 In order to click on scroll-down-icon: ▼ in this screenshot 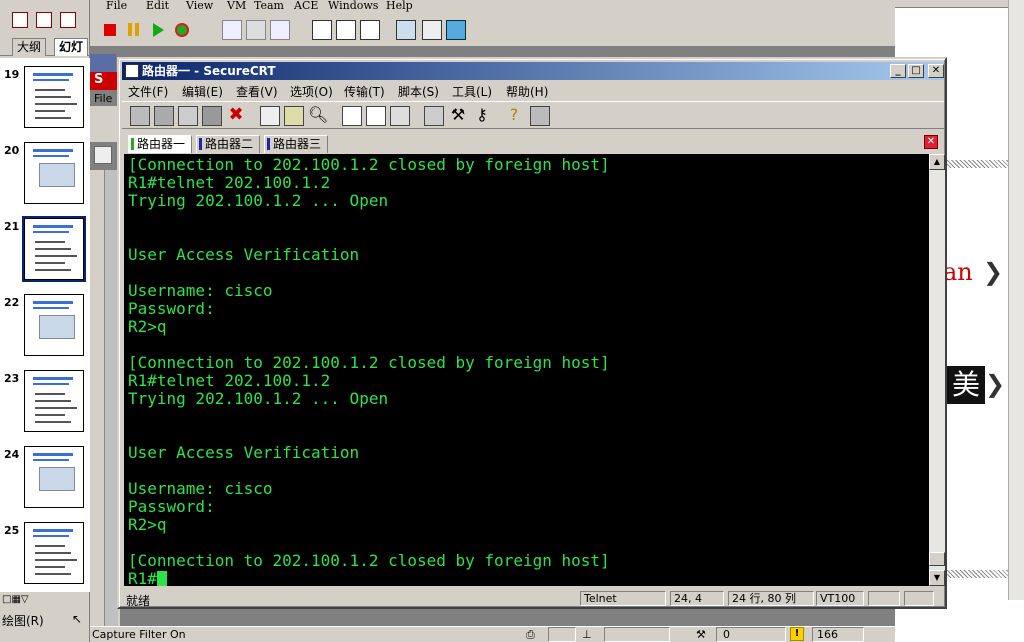, I will do `click(937, 578)`.